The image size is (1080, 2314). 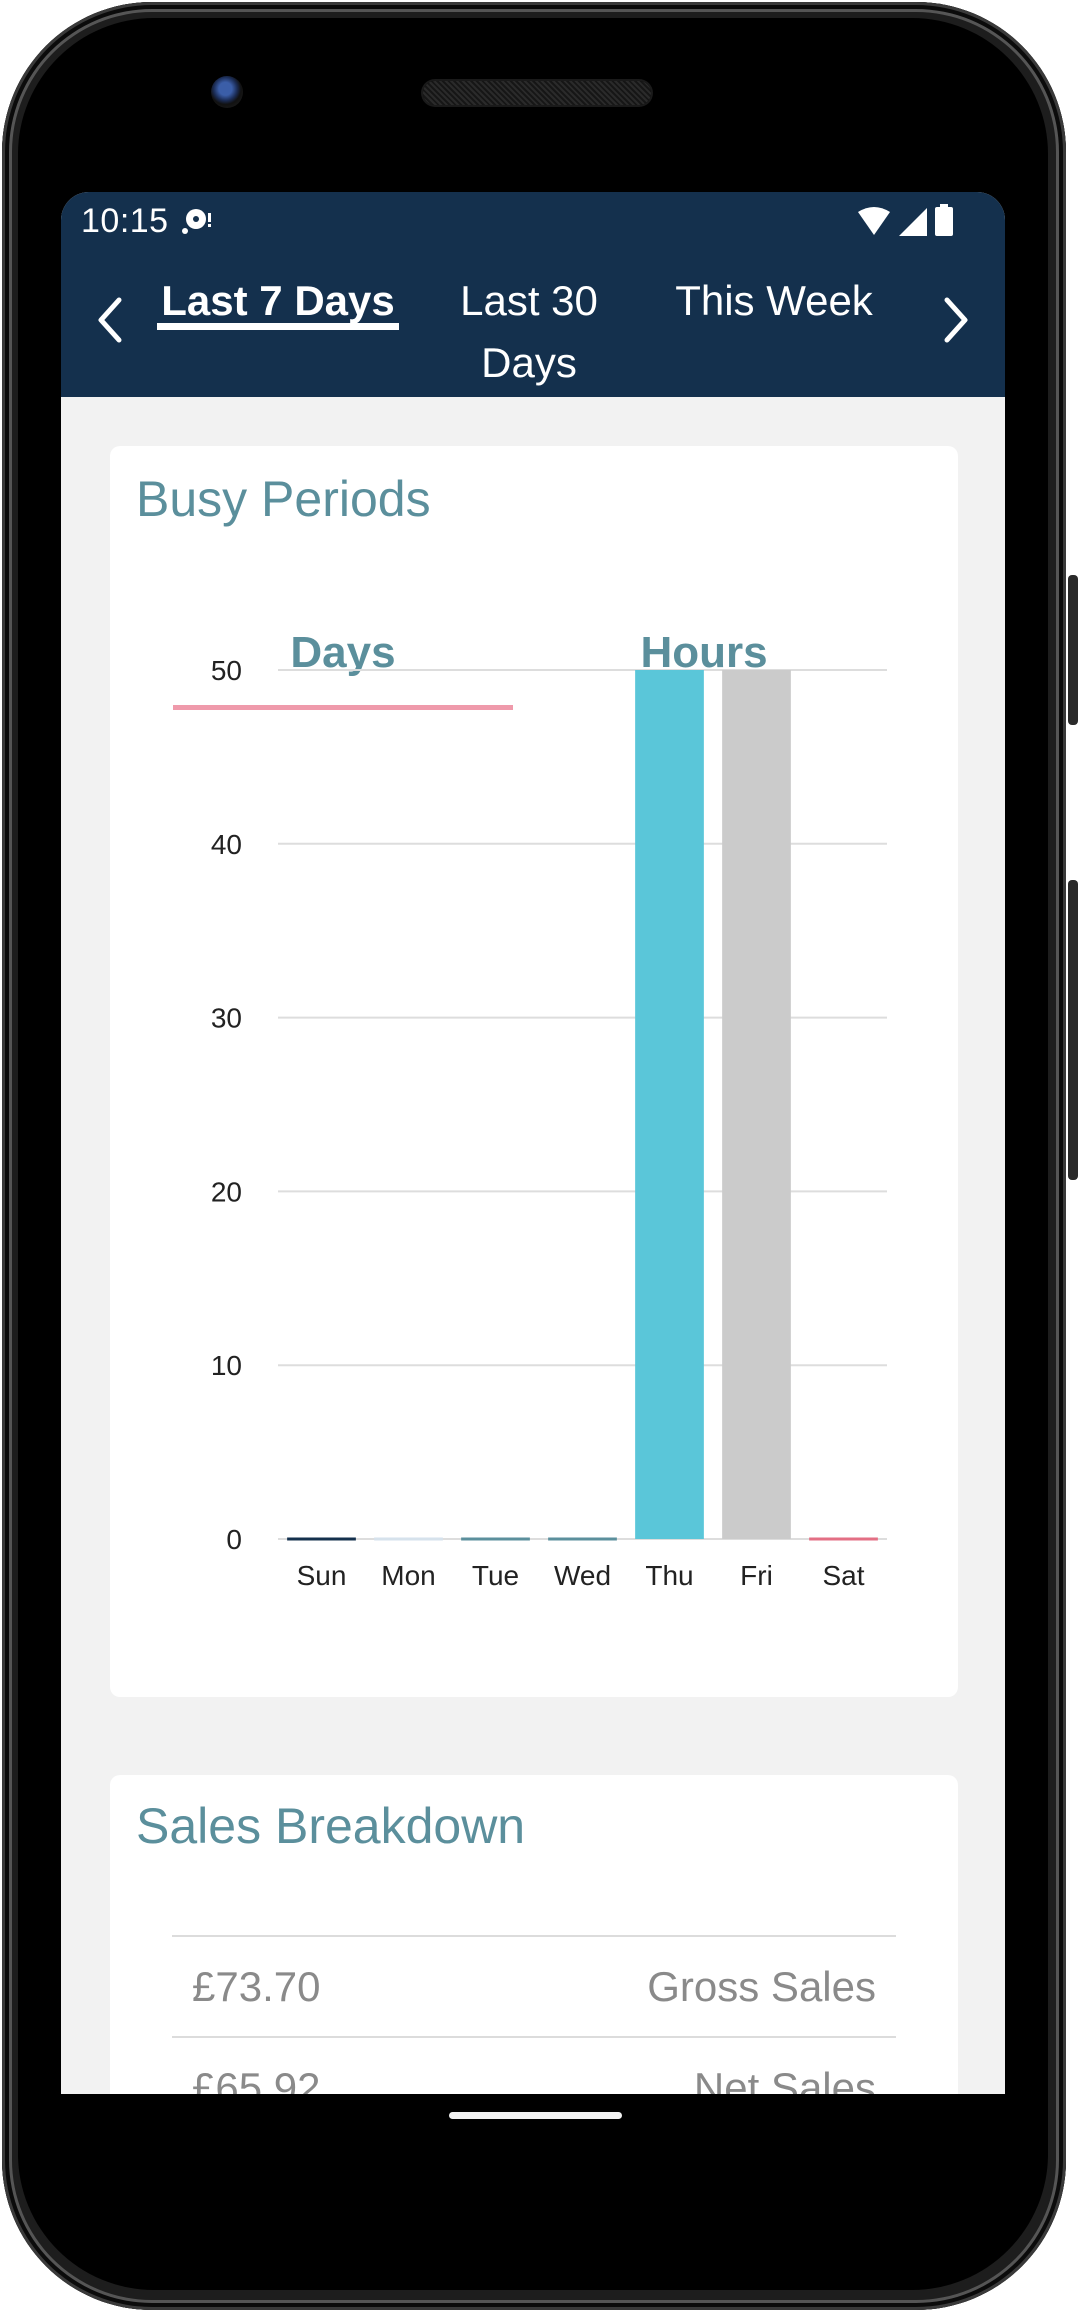 What do you see at coordinates (537, 93) in the screenshot?
I see `earpiece-speaker` at bounding box center [537, 93].